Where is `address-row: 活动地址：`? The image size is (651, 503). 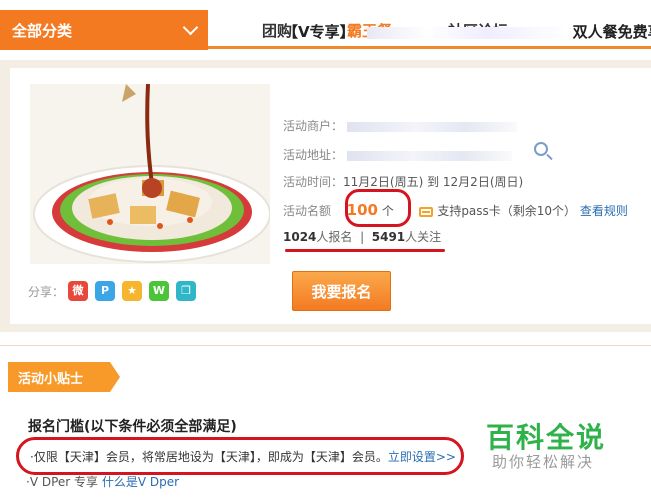 address-row: 活动地址： is located at coordinates (397, 154).